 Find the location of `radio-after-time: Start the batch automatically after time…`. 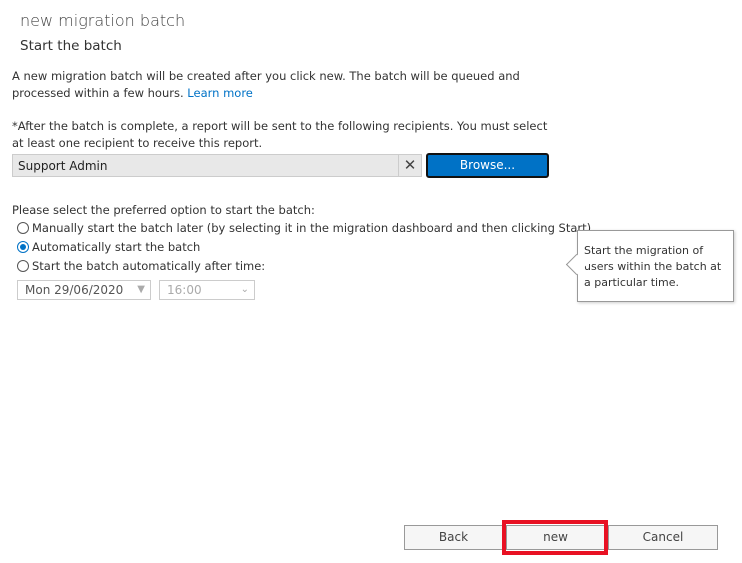

radio-after-time: Start the batch automatically after time… is located at coordinates (141, 266).